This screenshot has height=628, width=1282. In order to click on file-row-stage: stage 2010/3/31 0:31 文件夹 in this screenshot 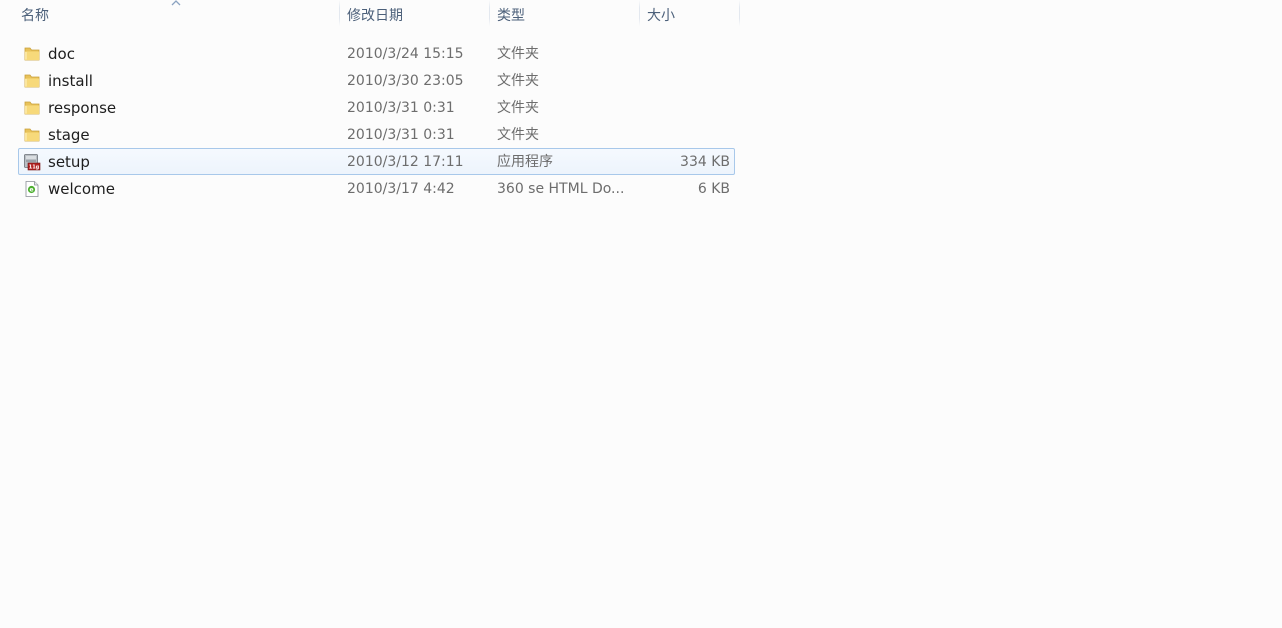, I will do `click(376, 134)`.